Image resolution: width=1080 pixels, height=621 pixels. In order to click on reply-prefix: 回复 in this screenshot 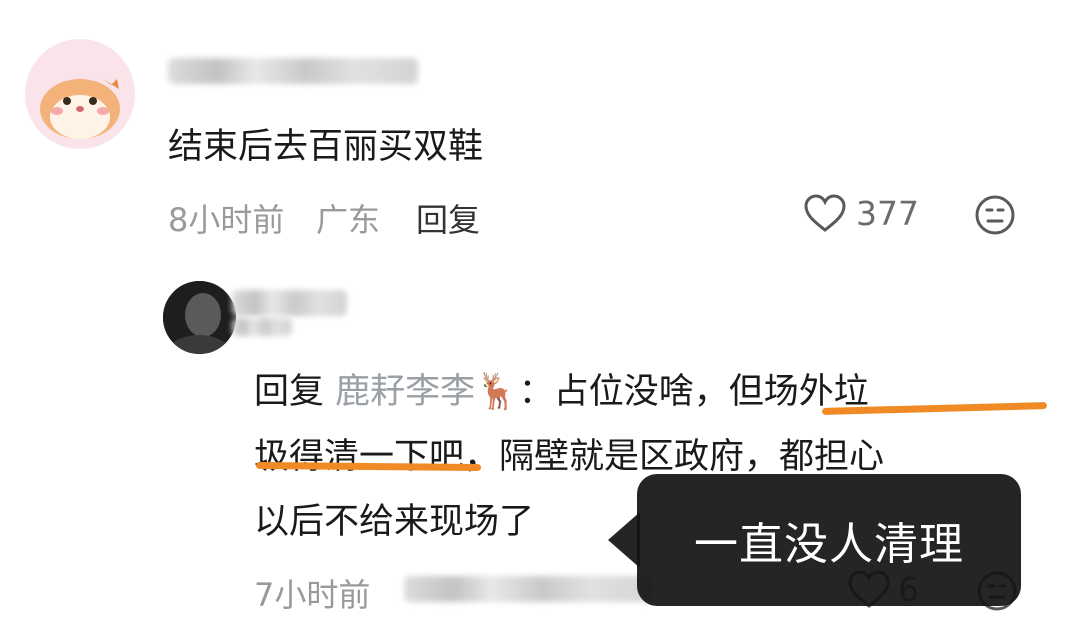, I will do `click(289, 392)`.